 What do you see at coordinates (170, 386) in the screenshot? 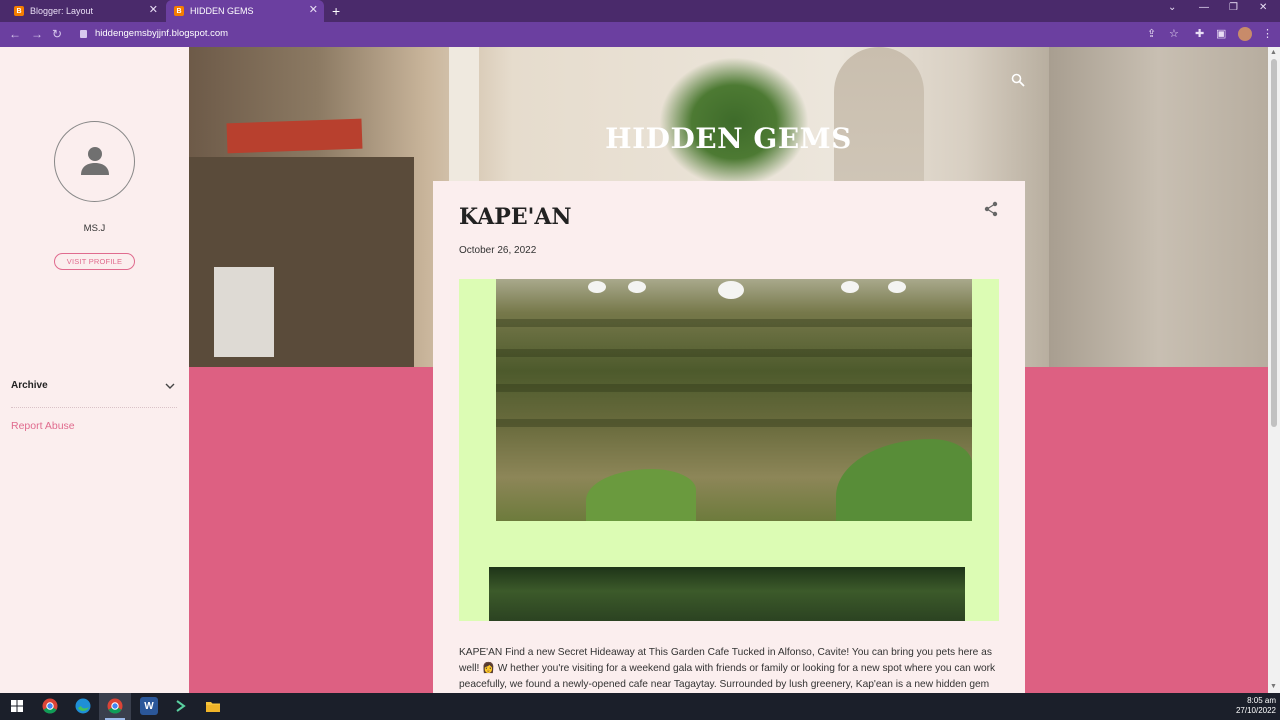
I see `chevron-down-icon` at bounding box center [170, 386].